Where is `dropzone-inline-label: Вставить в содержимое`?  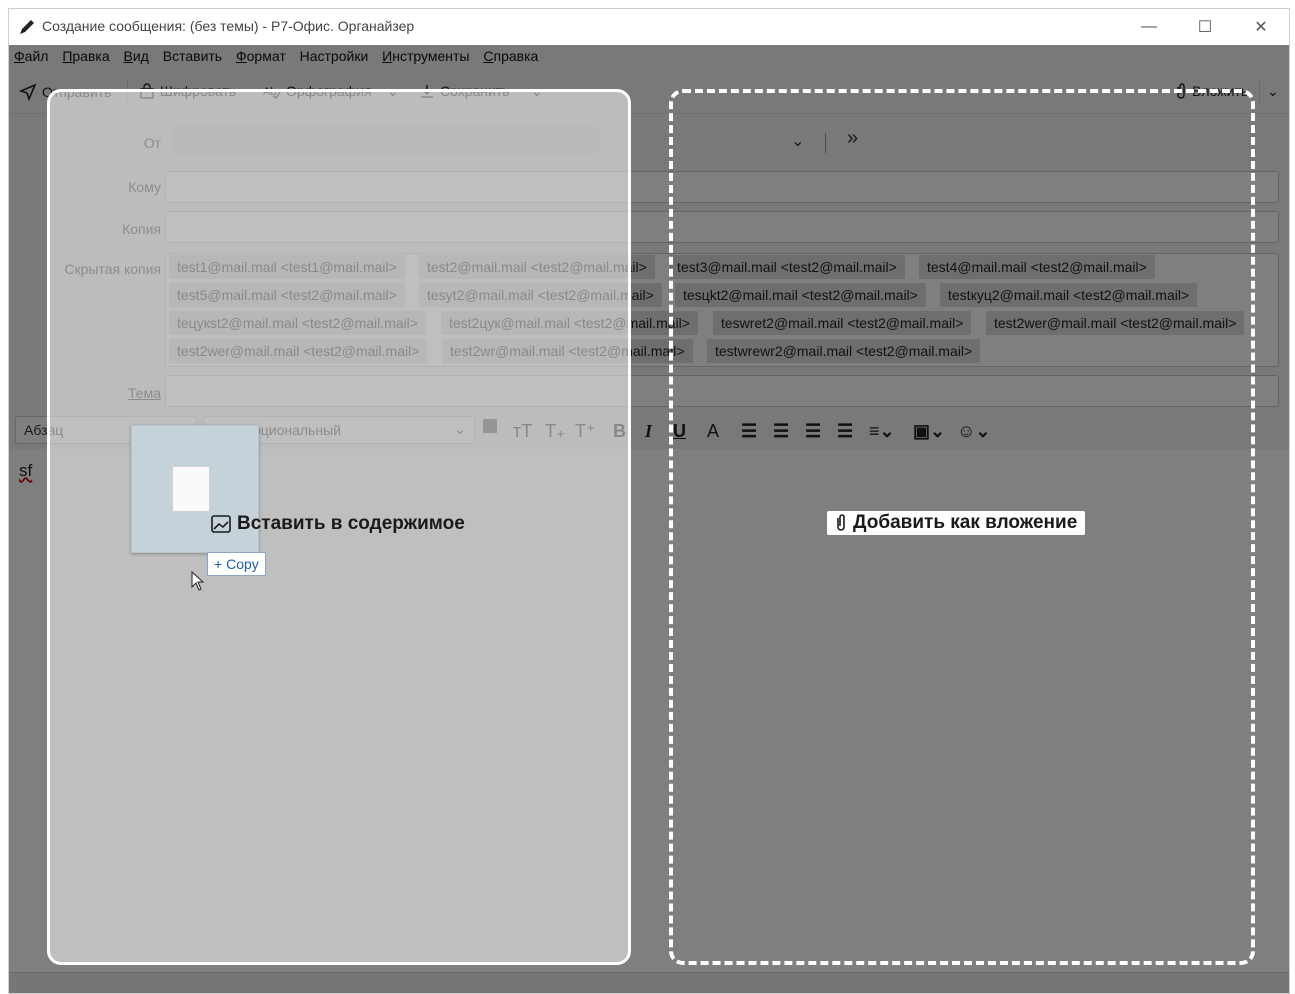 dropzone-inline-label: Вставить в содержимое is located at coordinates (338, 524).